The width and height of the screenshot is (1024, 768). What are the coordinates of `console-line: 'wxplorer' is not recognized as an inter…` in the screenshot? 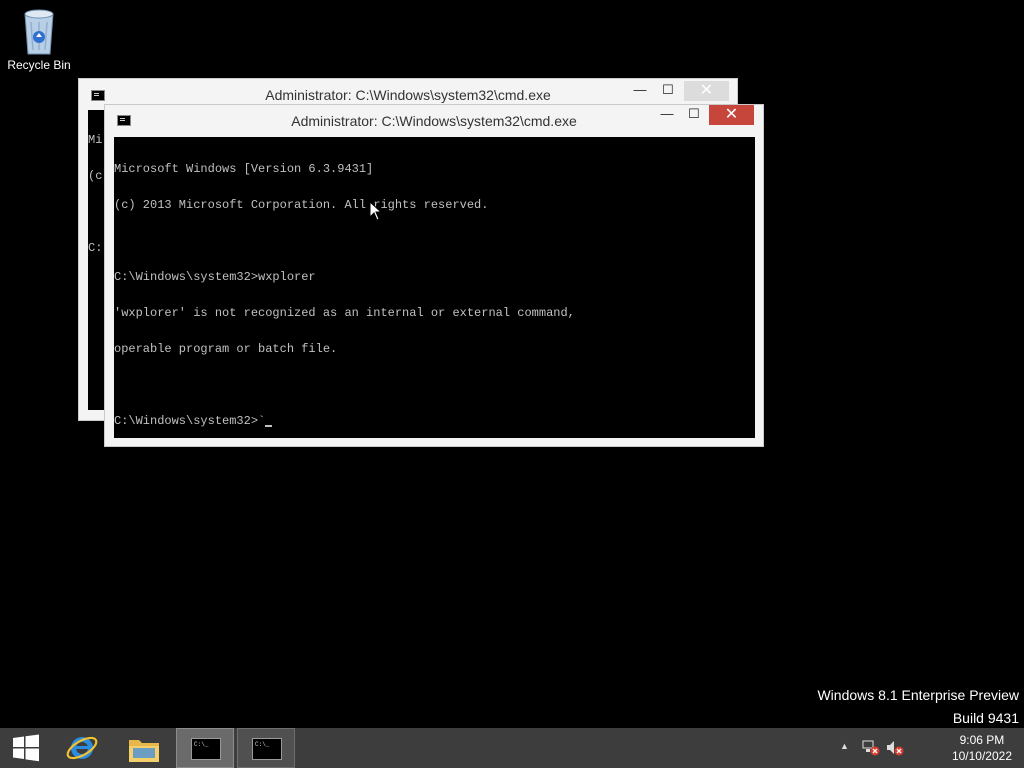 It's located at (344, 313).